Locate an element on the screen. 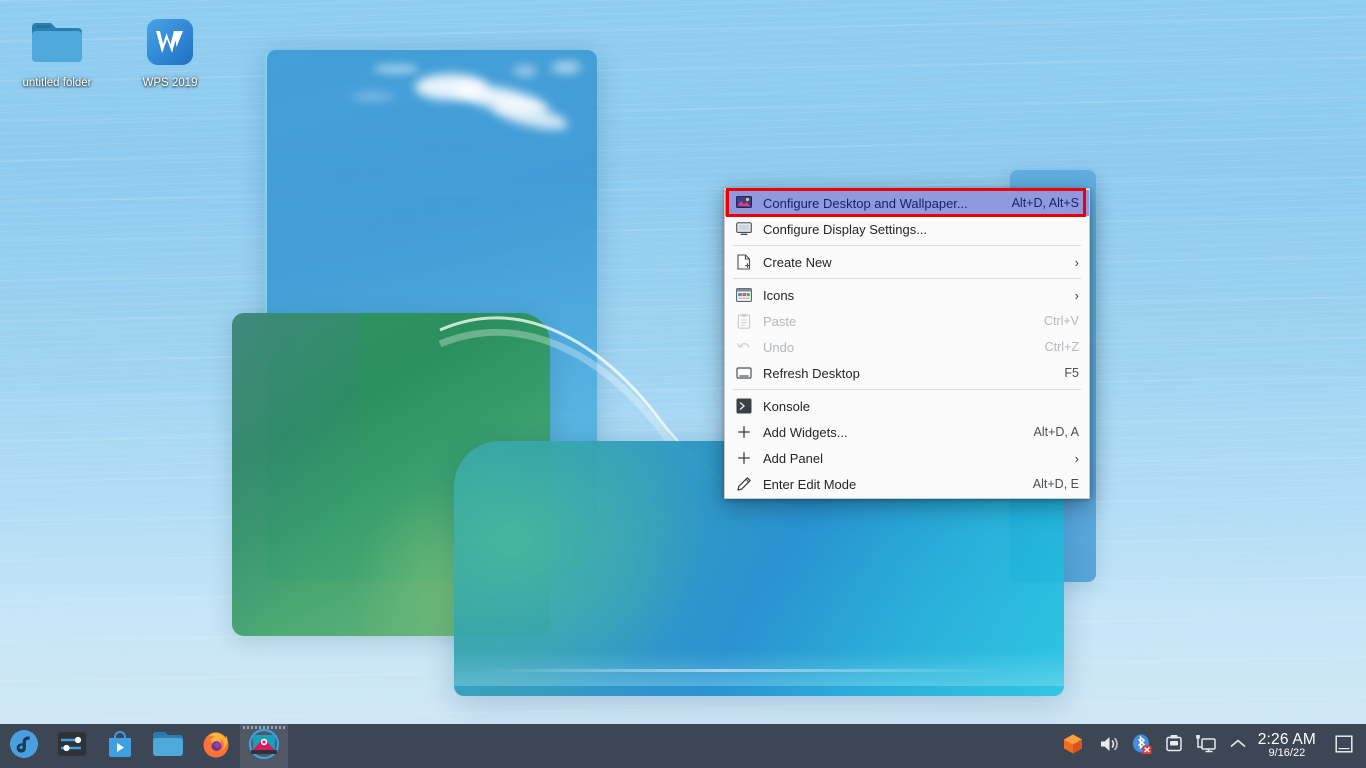 Image resolution: width=1366 pixels, height=768 pixels. menu-item-shortcut: Ctrl+Z is located at coordinates (1061, 347).